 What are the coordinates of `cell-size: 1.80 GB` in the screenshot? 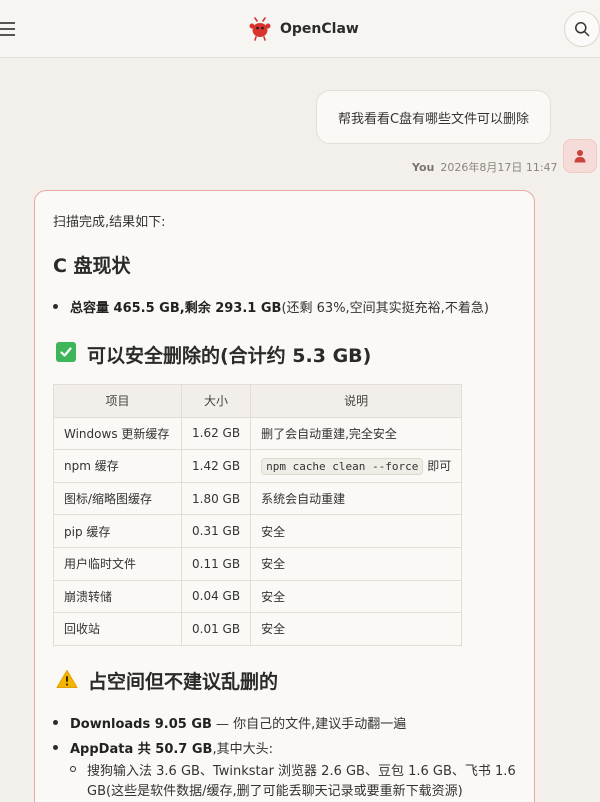 It's located at (216, 498).